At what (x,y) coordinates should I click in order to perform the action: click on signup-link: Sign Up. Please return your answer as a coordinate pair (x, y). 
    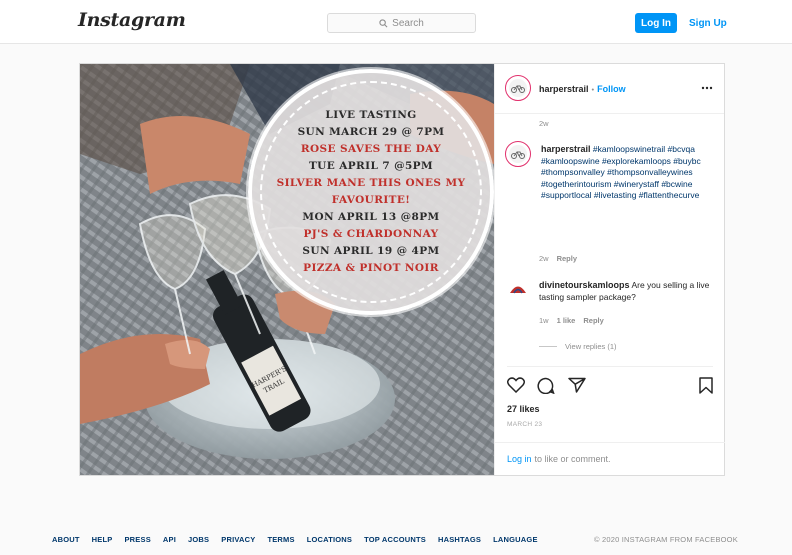
    Looking at the image, I should click on (708, 23).